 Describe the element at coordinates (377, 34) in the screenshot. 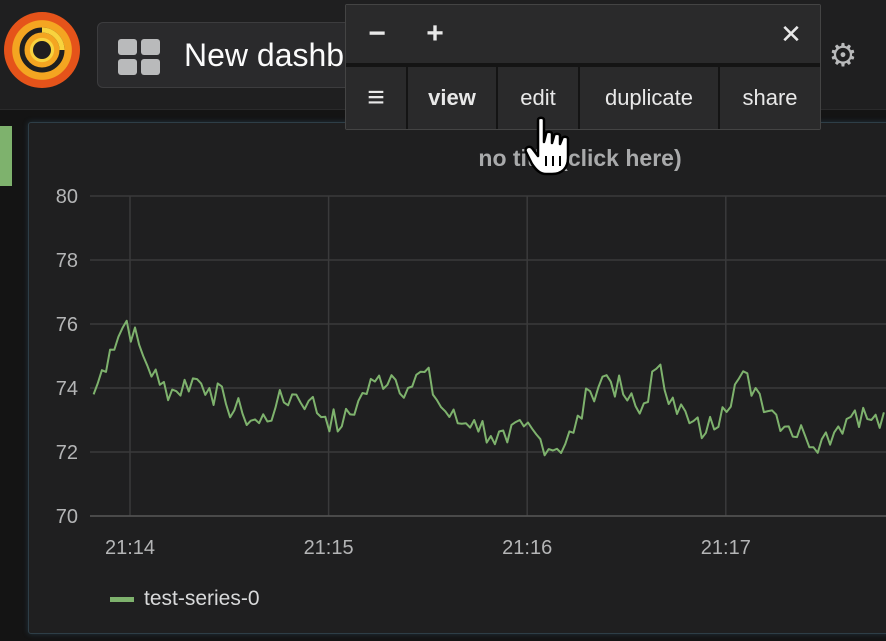

I see `decrease-span-icon: −` at that location.